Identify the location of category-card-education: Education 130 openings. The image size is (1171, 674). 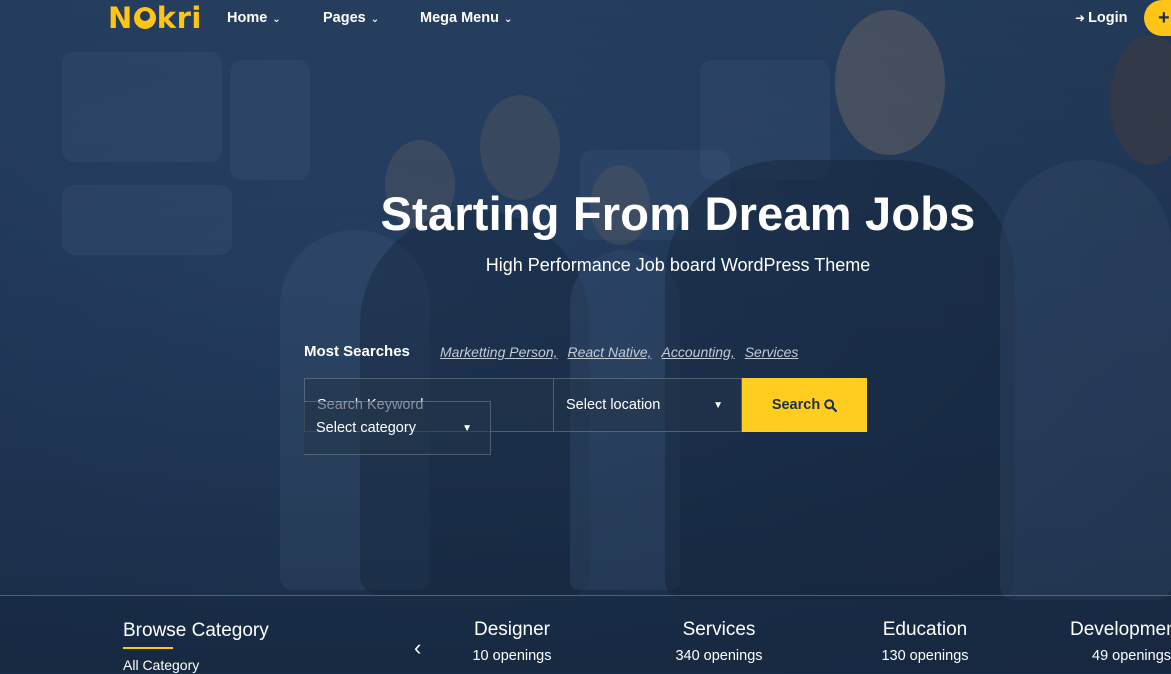
(925, 641).